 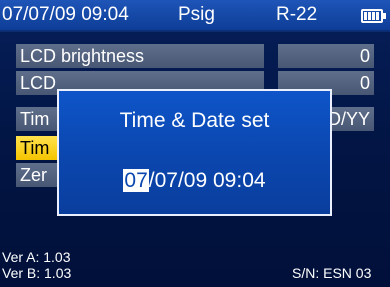 I want to click on month-field-cursor: 07, so click(x=136, y=180).